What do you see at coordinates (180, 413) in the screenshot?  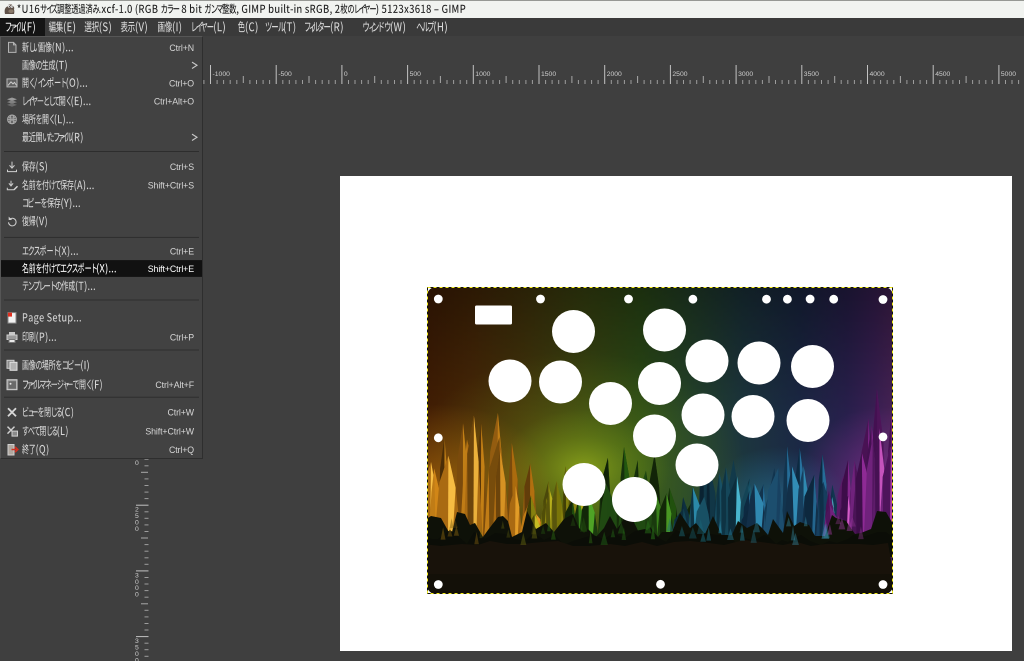 I see `svg-text: Ctrl+W` at bounding box center [180, 413].